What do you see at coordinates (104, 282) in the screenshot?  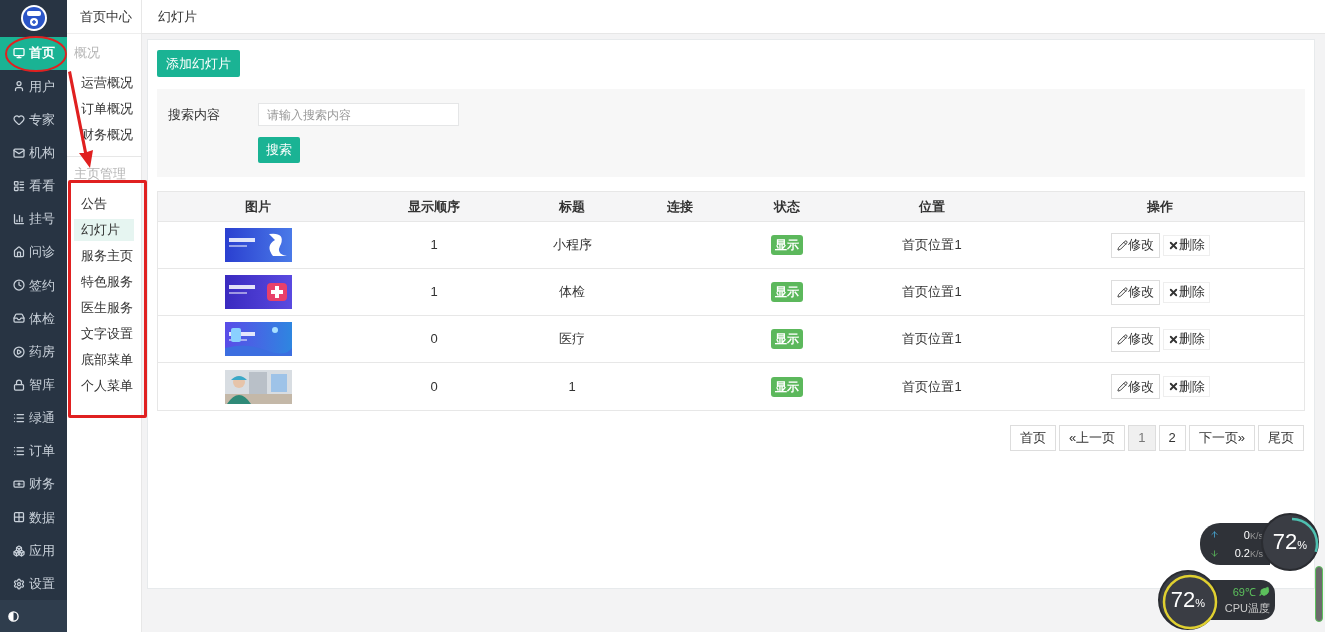 I see `subnav-item: 特色服务` at bounding box center [104, 282].